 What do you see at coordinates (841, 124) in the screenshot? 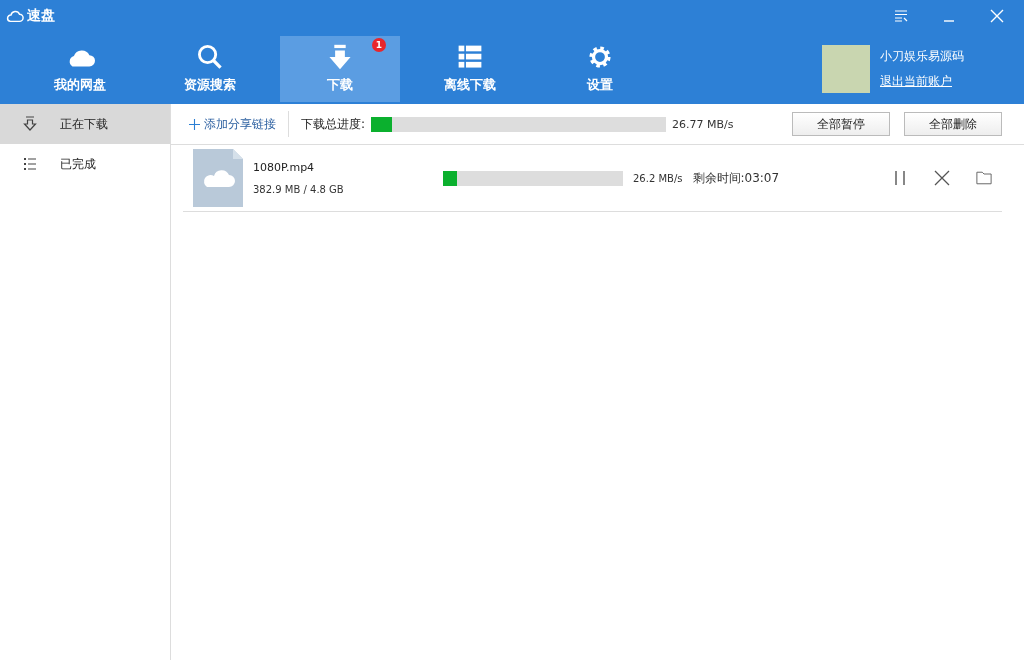
I see `toolbar-button: 全部暂停` at bounding box center [841, 124].